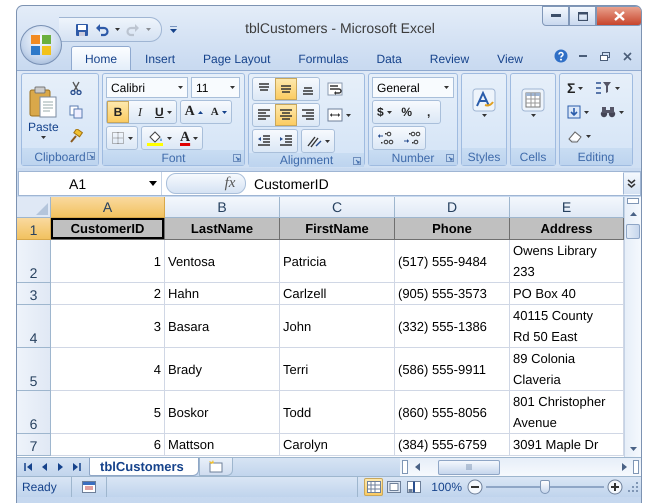 The image size is (649, 503). Describe the element at coordinates (222, 207) in the screenshot. I see `column-header: B` at that location.